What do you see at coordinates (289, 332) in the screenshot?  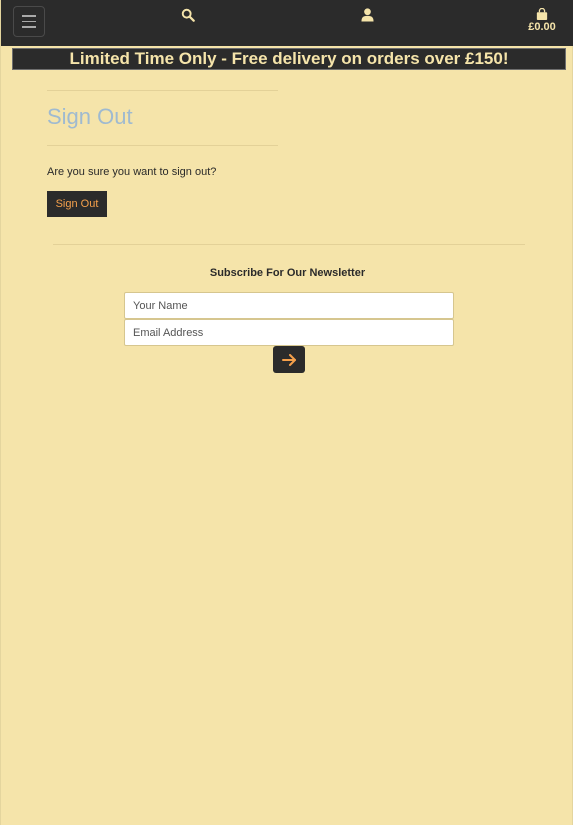 I see `newsletter-email-input` at bounding box center [289, 332].